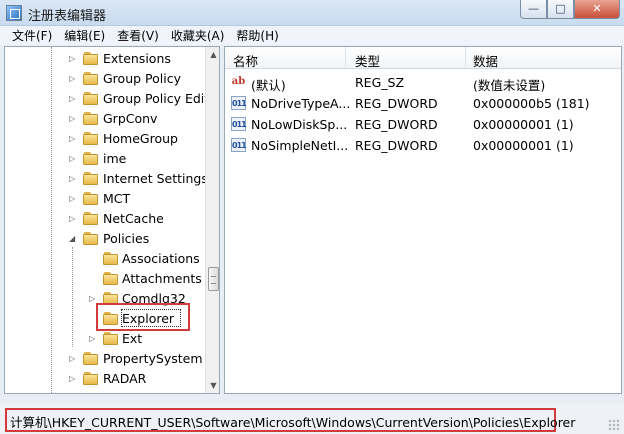 This screenshot has height=434, width=624. What do you see at coordinates (105, 339) in the screenshot?
I see `tree-item: ▷ Ext` at bounding box center [105, 339].